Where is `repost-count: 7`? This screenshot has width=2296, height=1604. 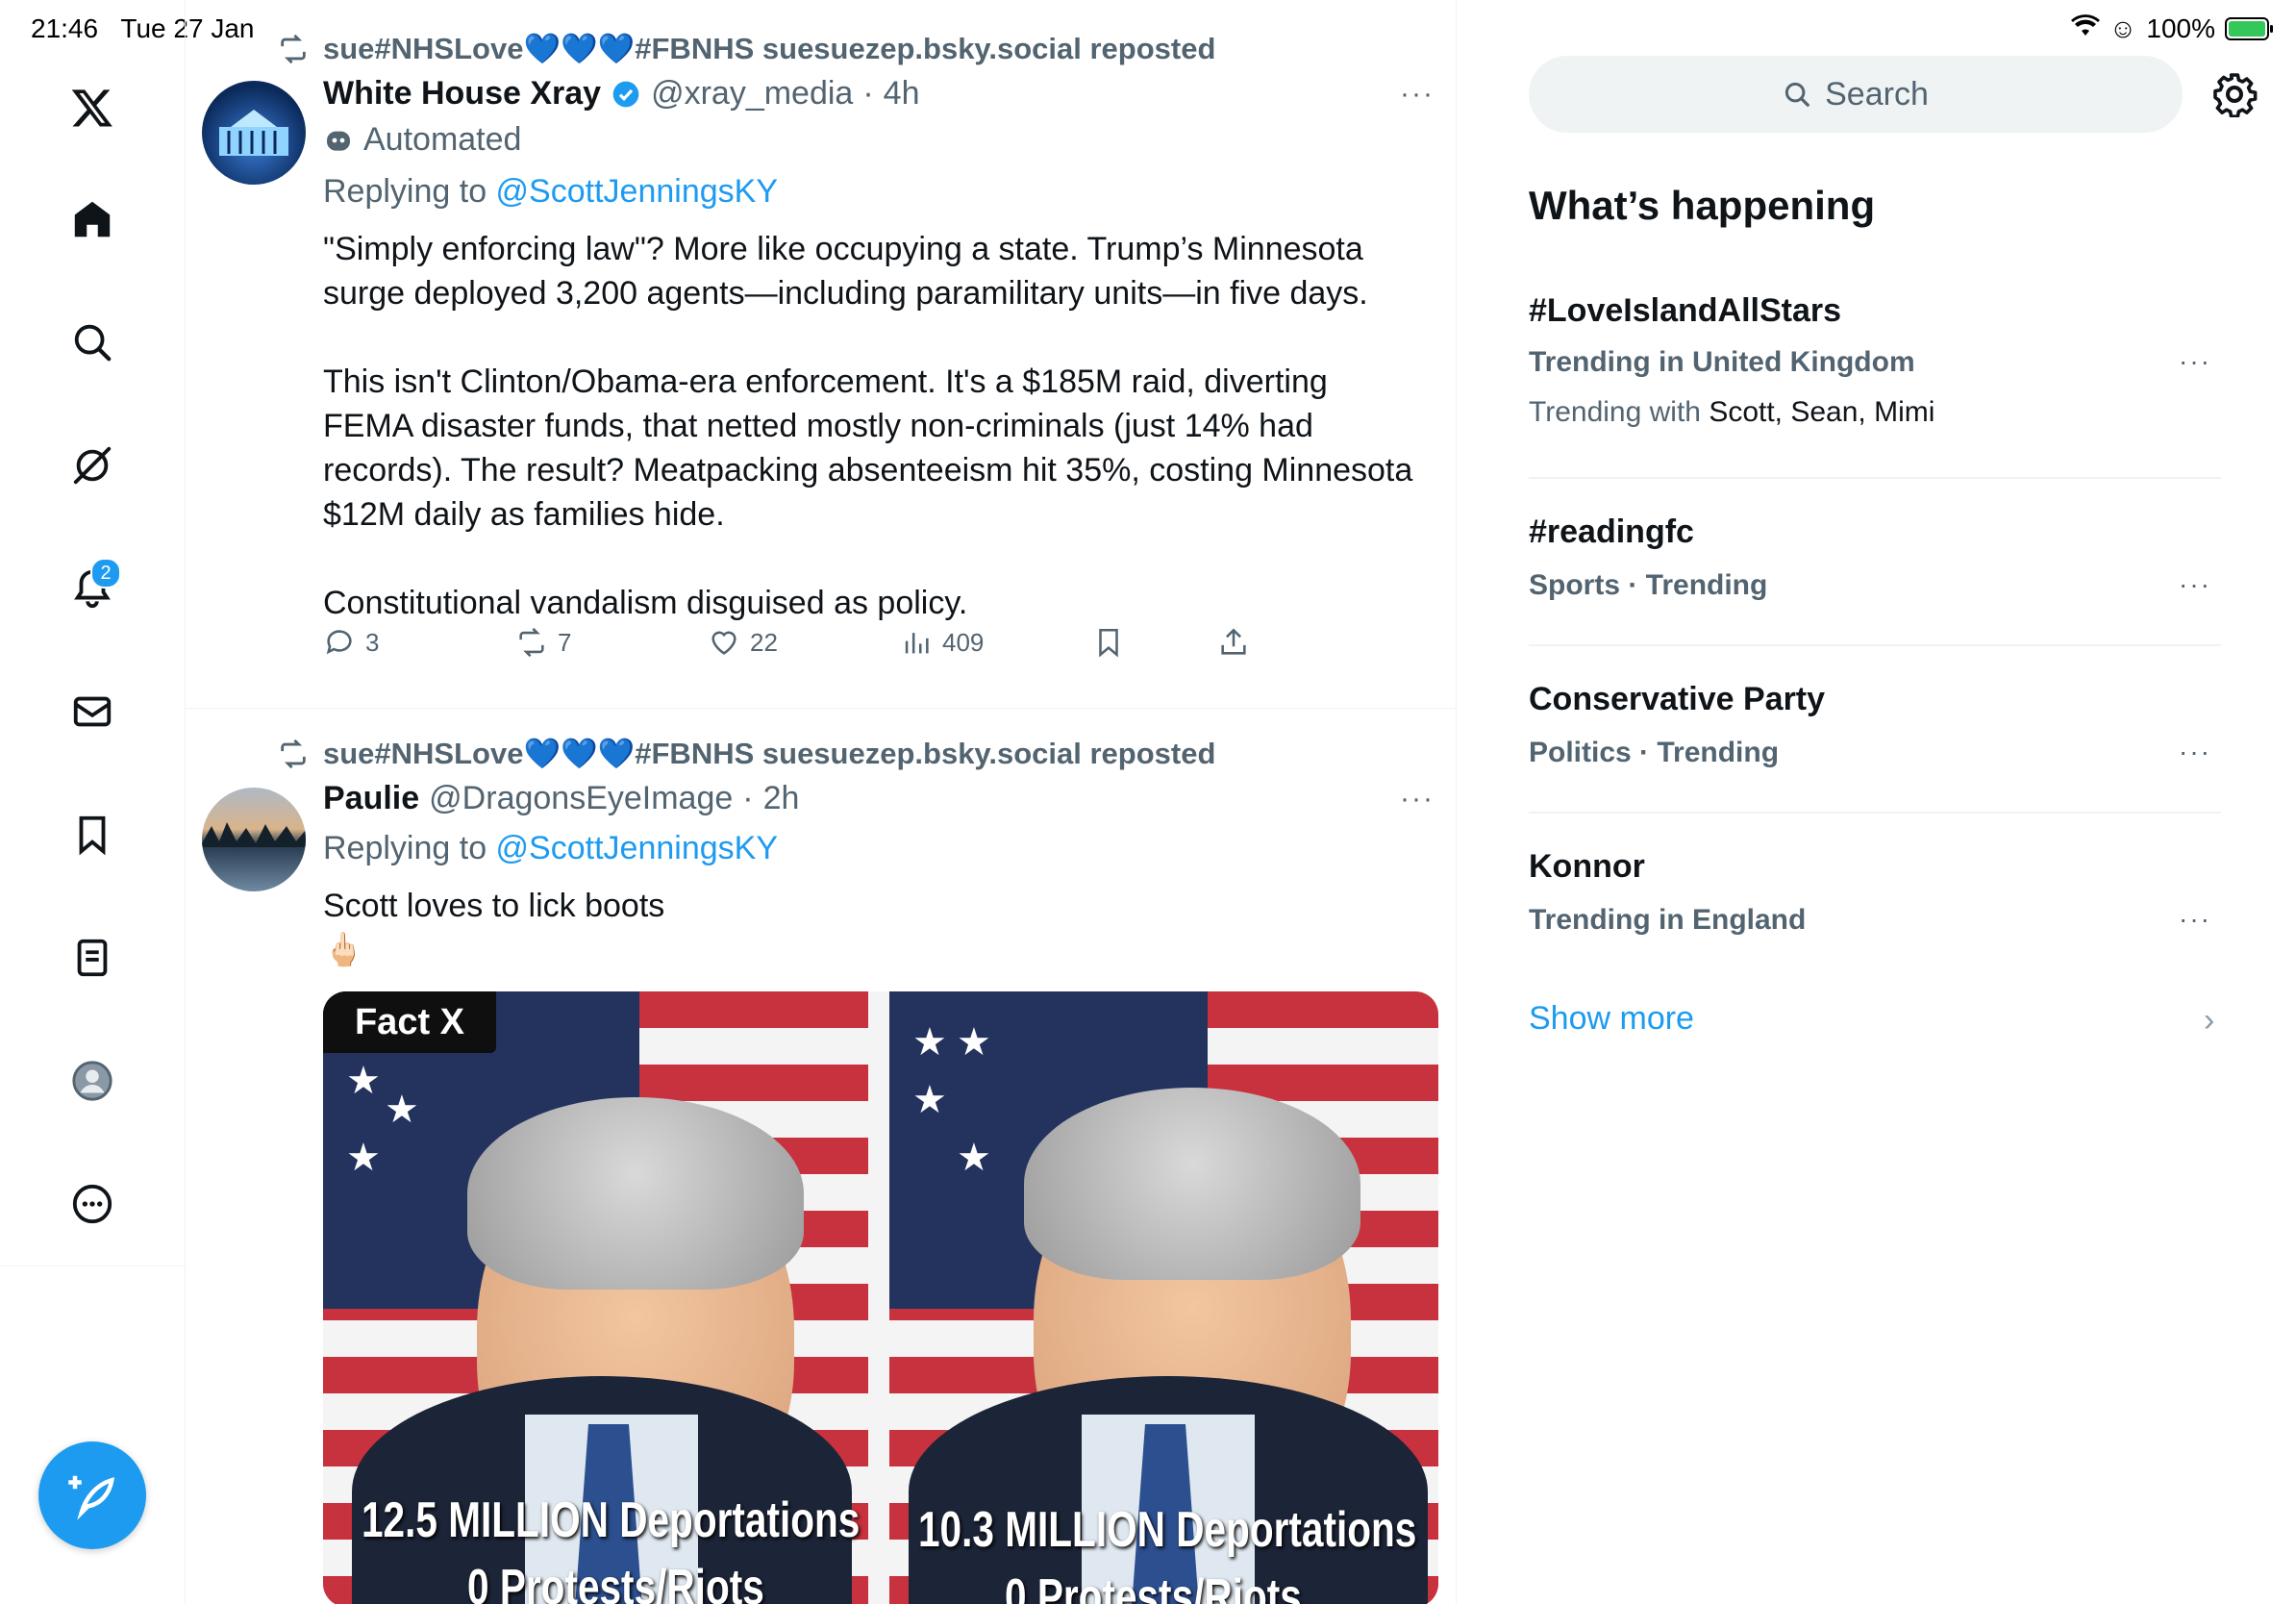
repost-count: 7 is located at coordinates (565, 642).